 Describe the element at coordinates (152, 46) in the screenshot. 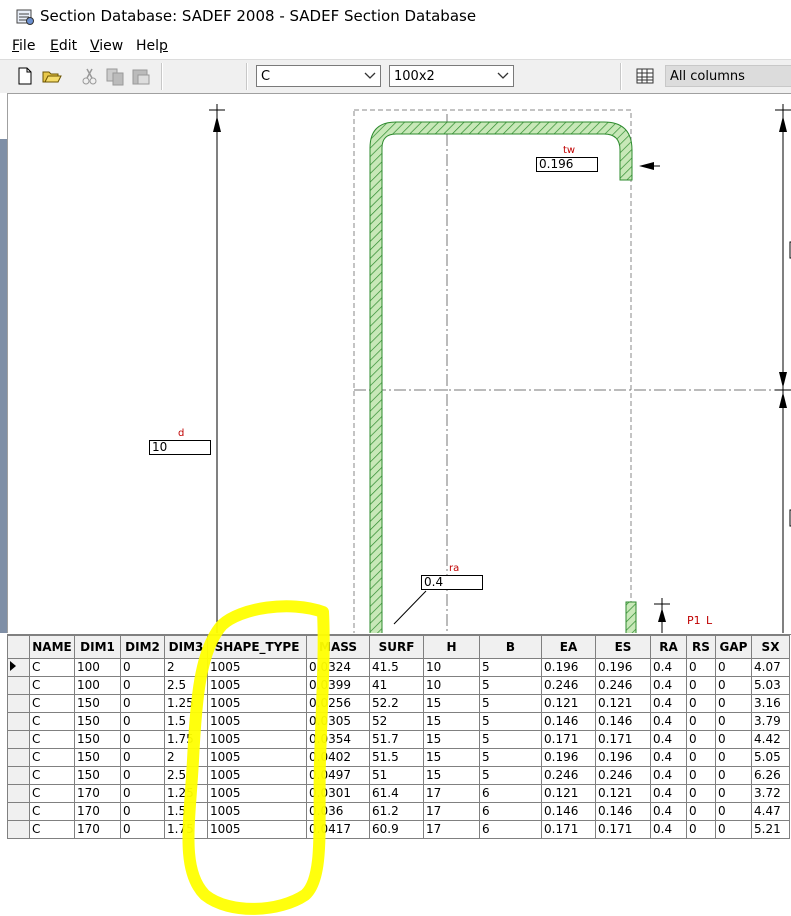

I see `menu-help: Help` at that location.